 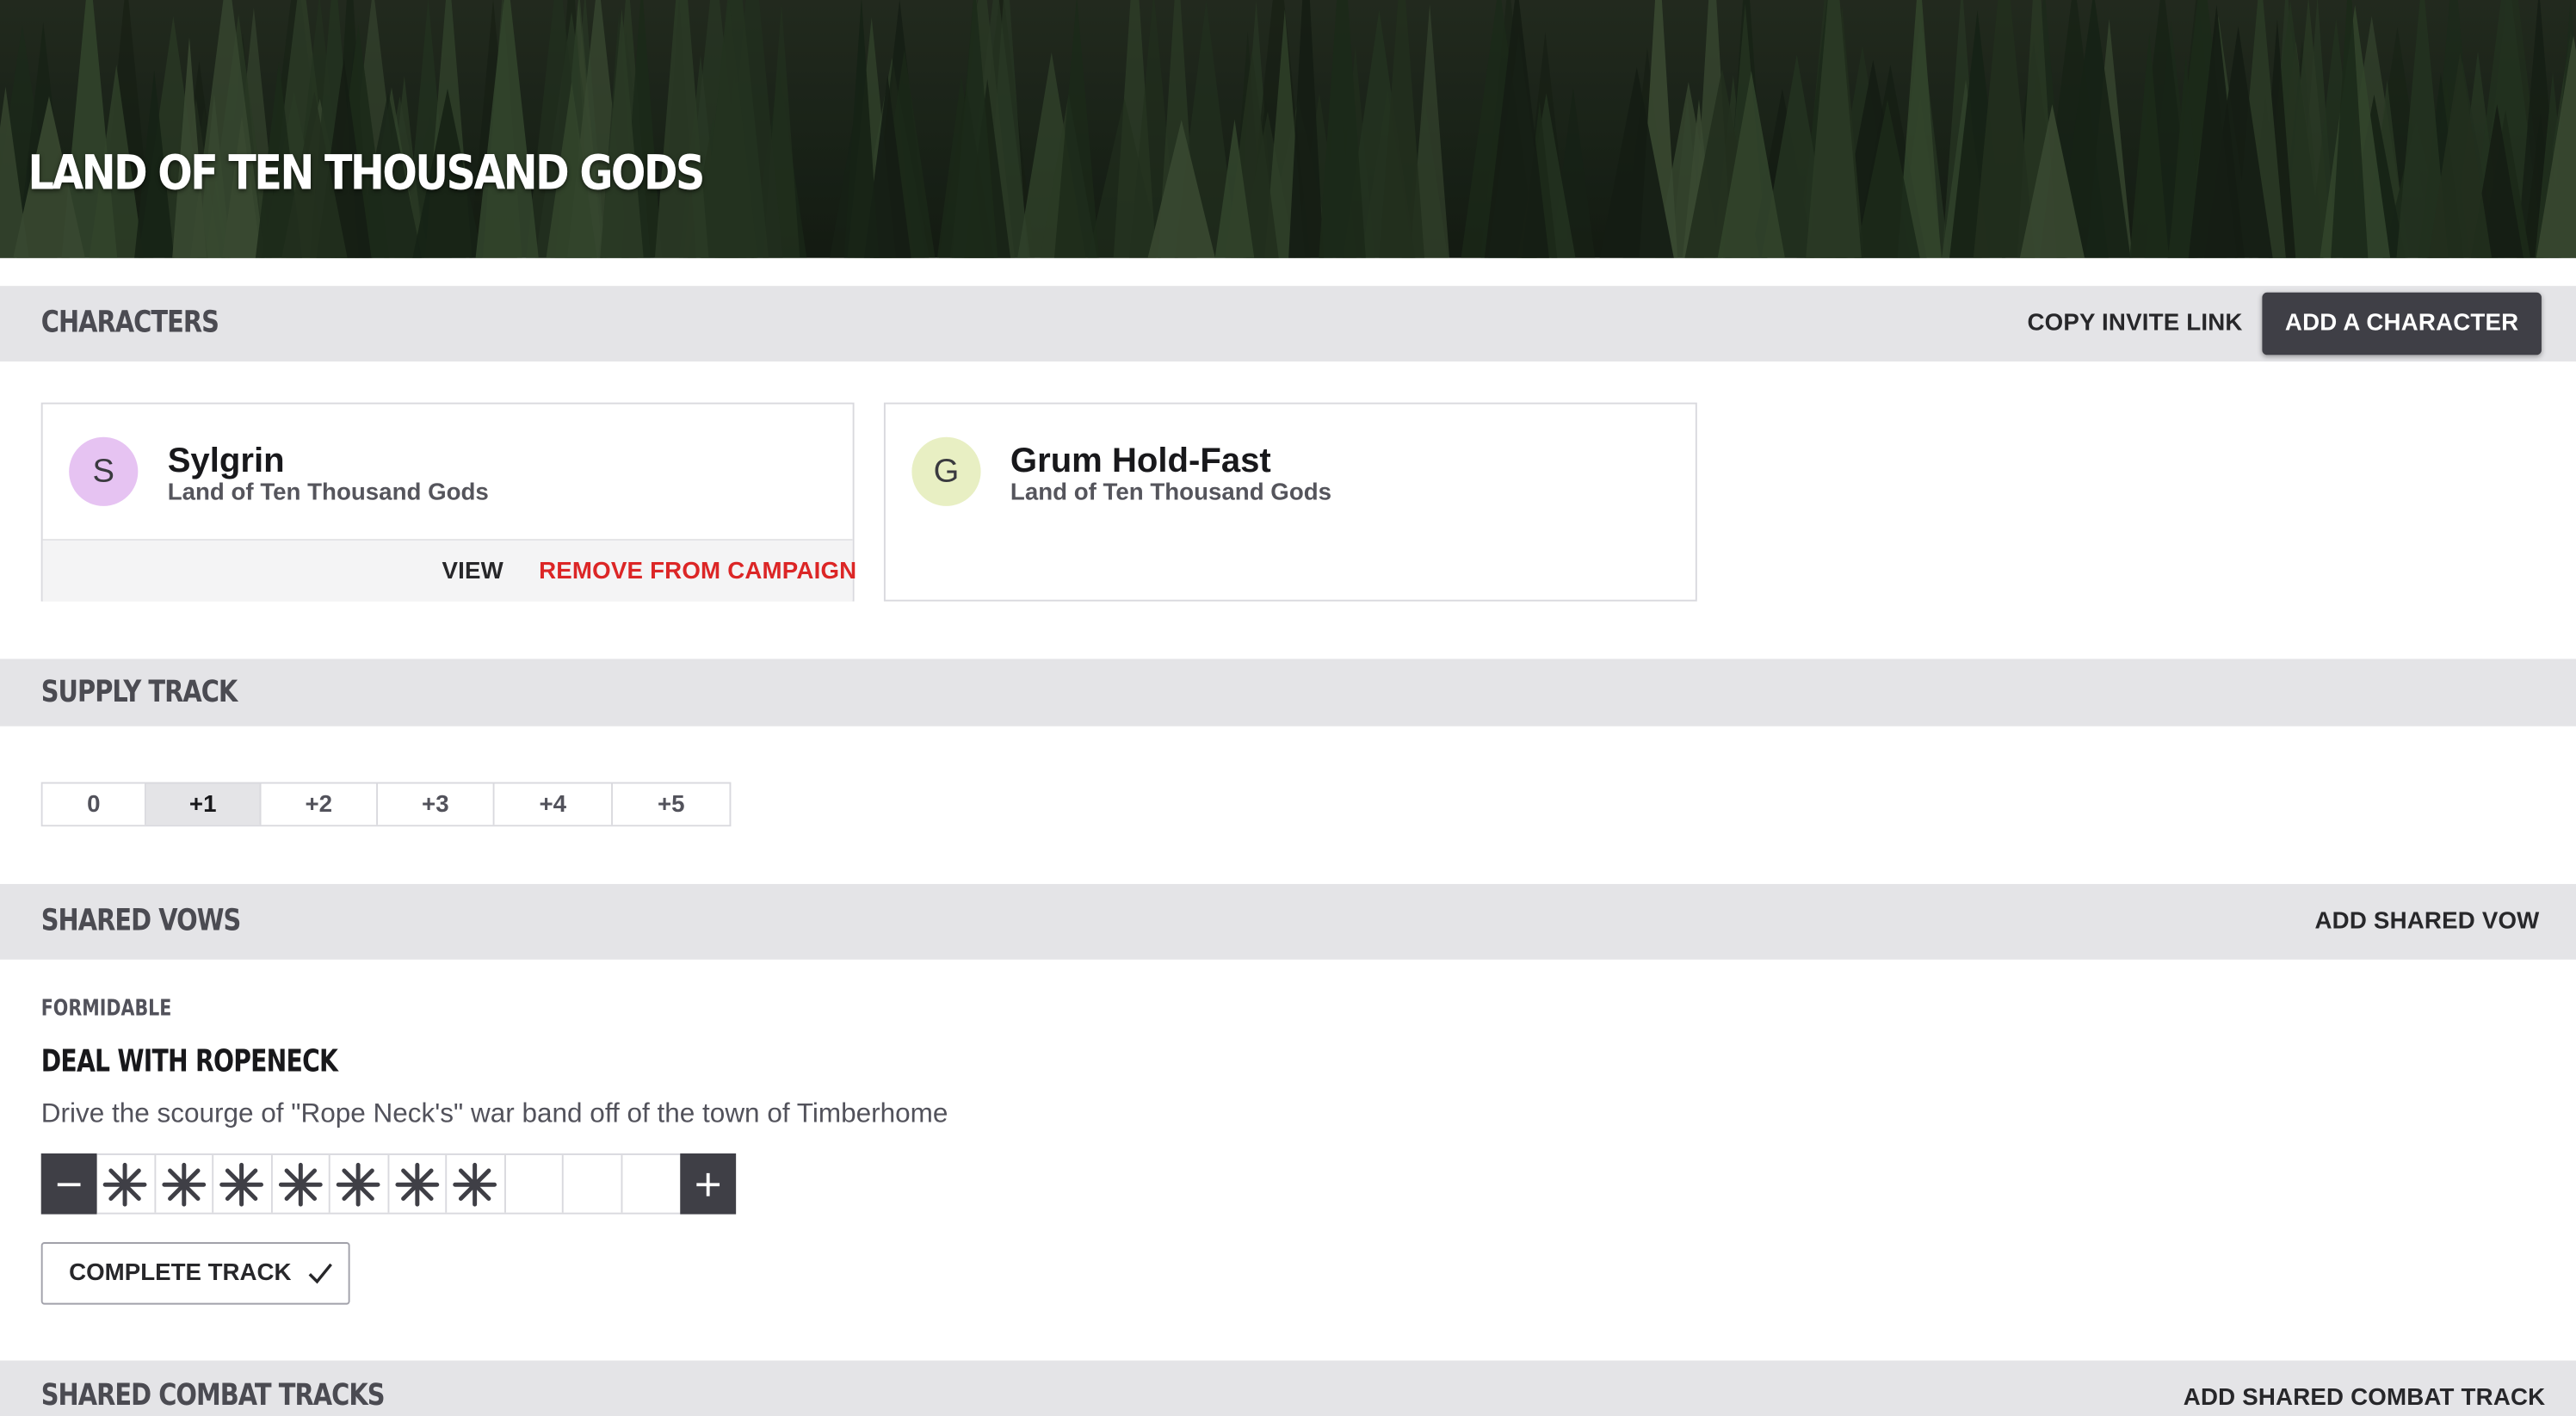 I want to click on supply-option-1: +1, so click(x=203, y=804).